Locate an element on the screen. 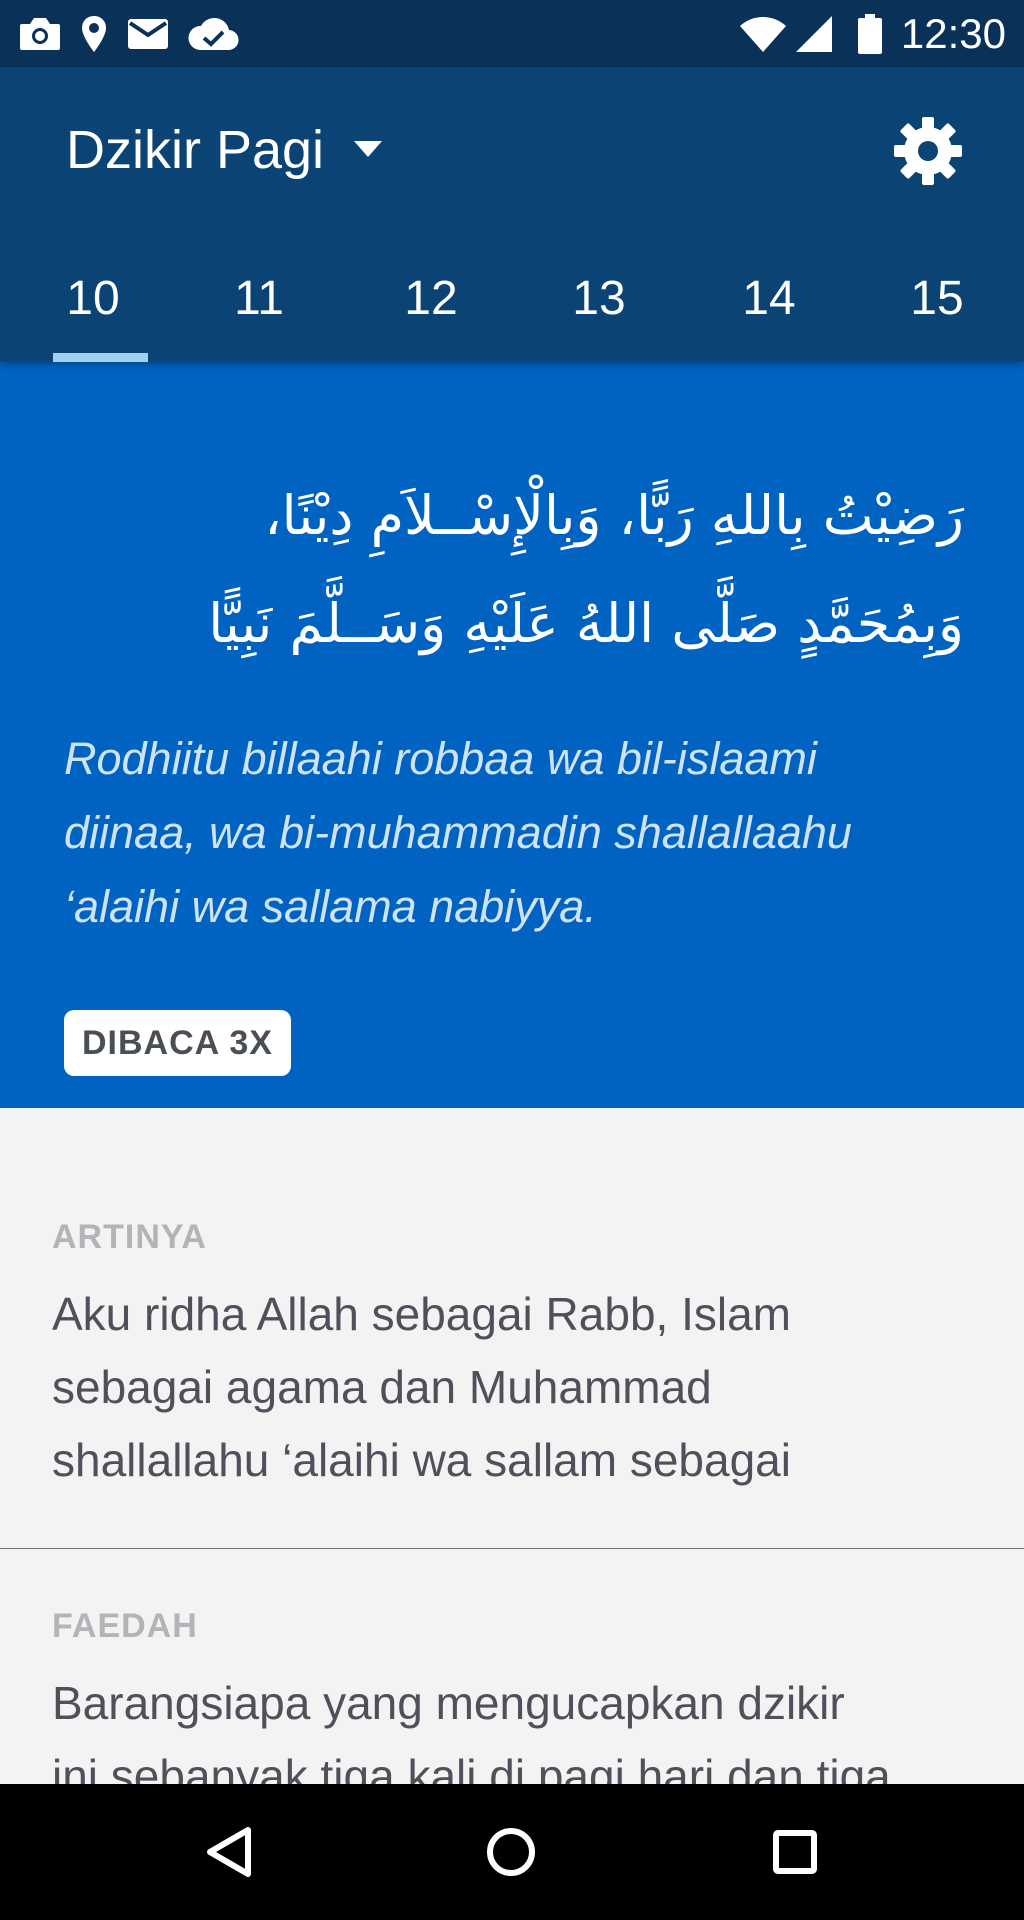  recents-icon is located at coordinates (795, 1852).